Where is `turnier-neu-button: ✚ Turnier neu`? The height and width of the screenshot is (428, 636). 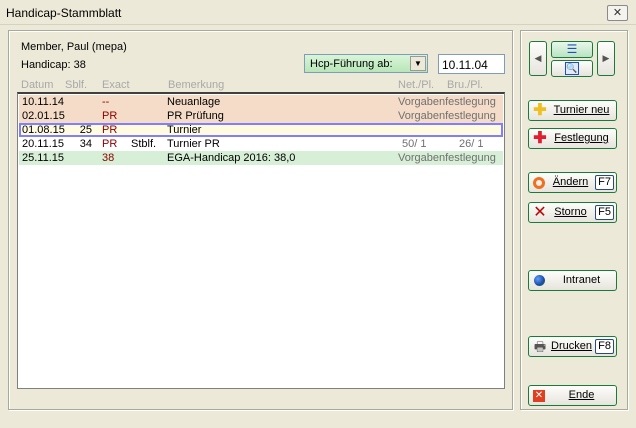 turnier-neu-button: ✚ Turnier neu is located at coordinates (572, 110).